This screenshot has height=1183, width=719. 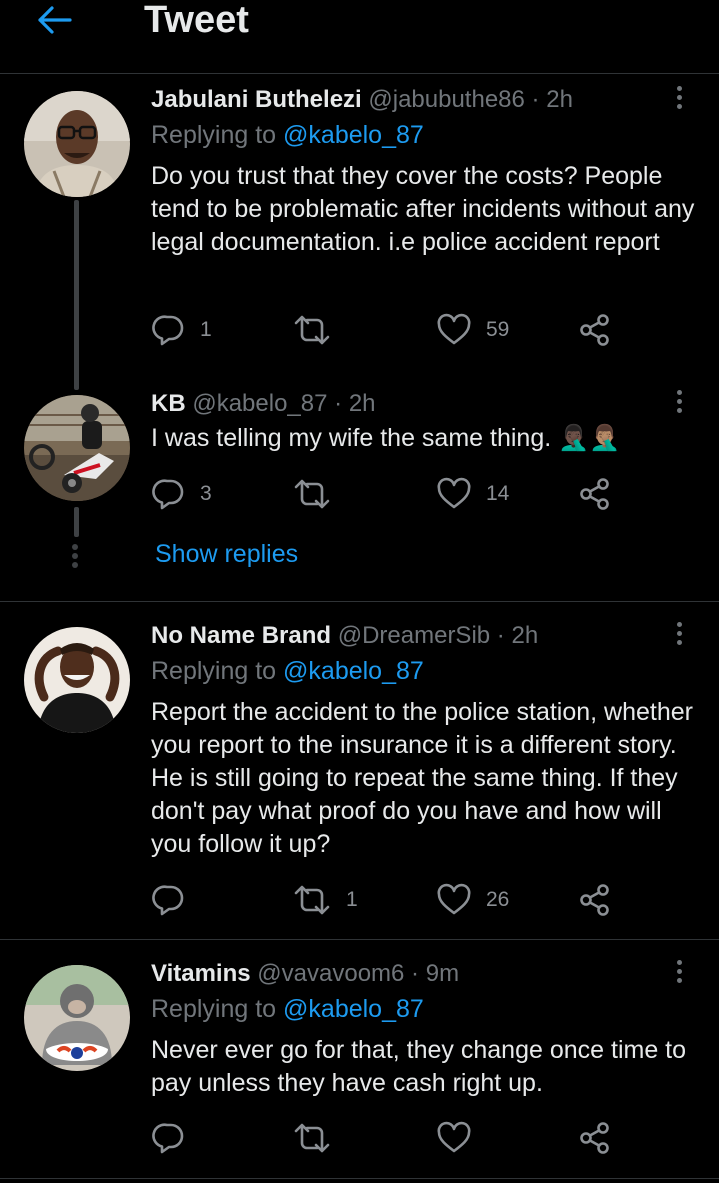 I want to click on tweet-header: KB @kabelo_87 · 2h, so click(x=263, y=404).